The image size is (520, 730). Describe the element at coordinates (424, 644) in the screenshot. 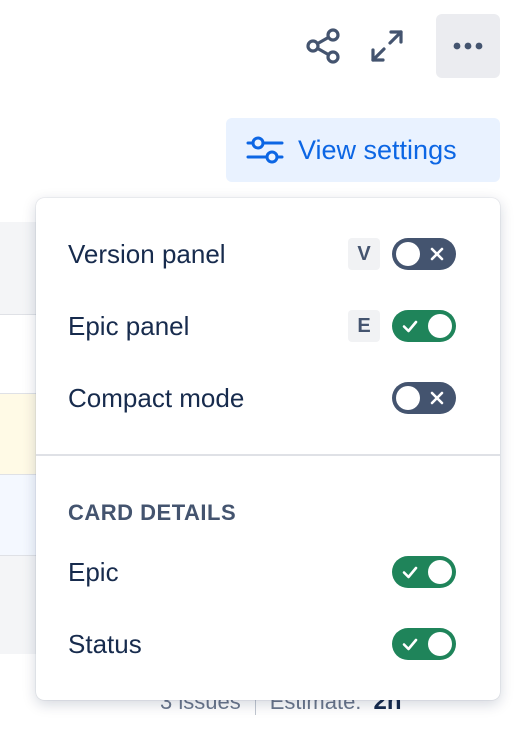

I see `card-status-toggle` at that location.